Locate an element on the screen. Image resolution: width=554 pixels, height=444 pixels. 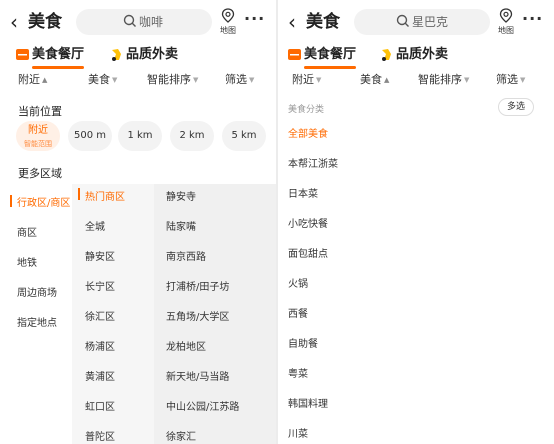
district-item: 虹口区 is located at coordinates (100, 405).